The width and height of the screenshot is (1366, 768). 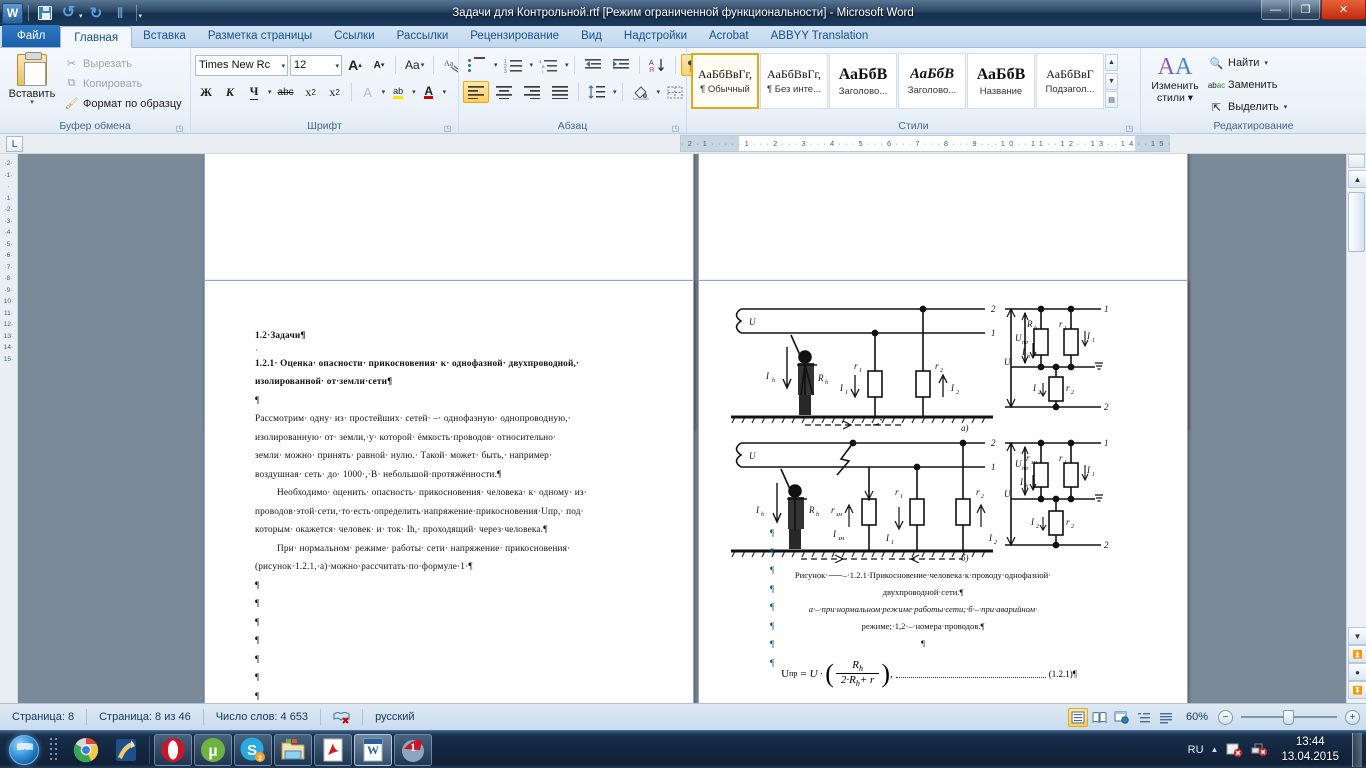 What do you see at coordinates (429, 92) in the screenshot?
I see `font-color-button: A` at bounding box center [429, 92].